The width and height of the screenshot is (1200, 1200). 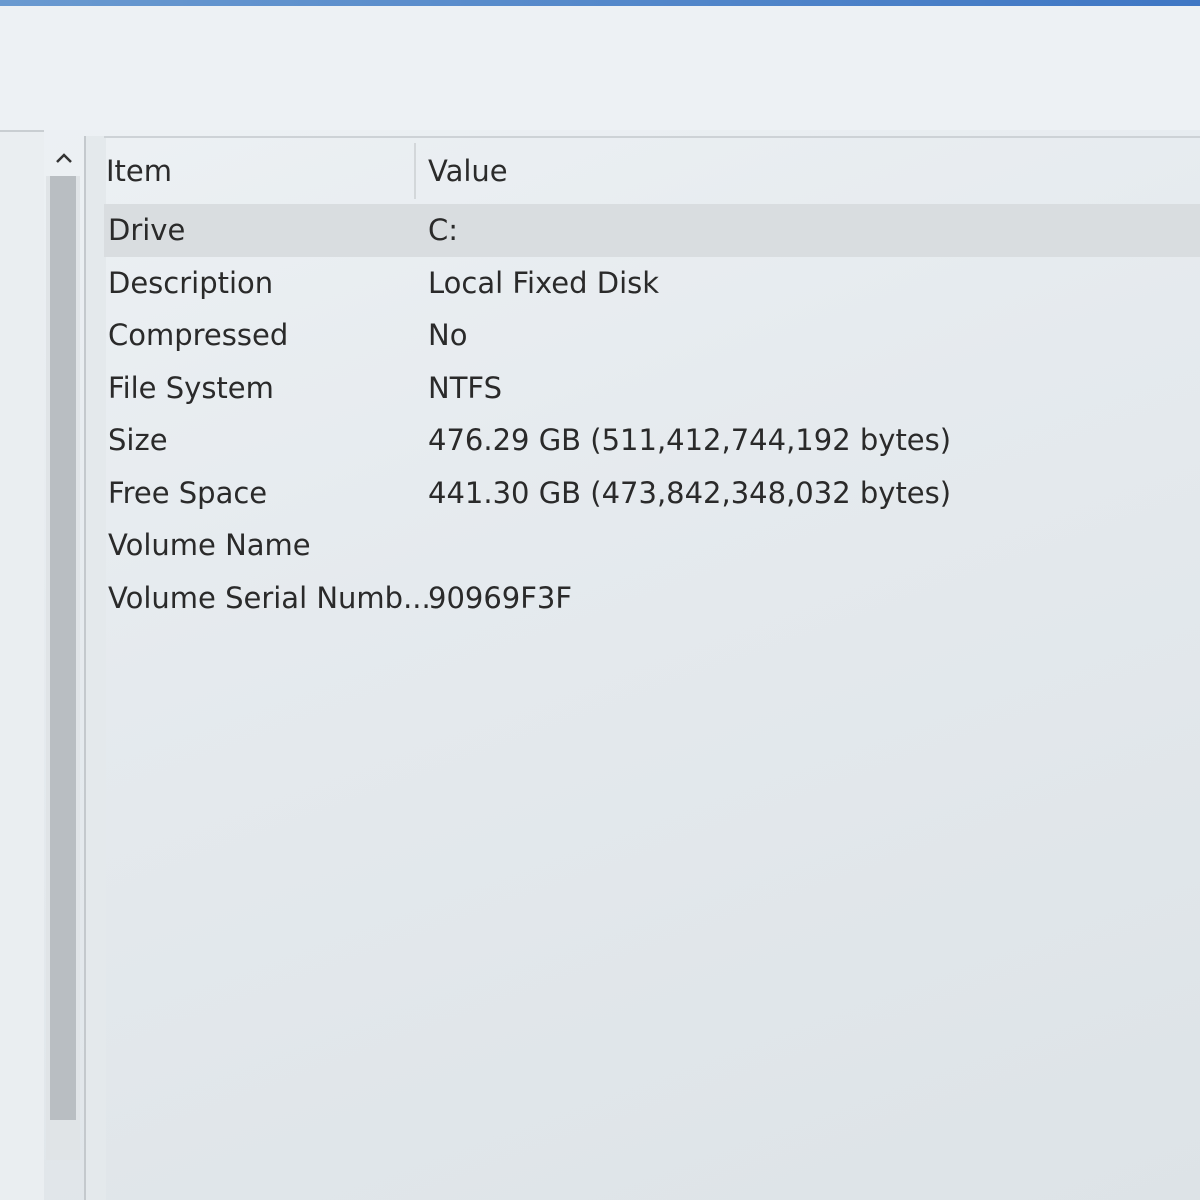 What do you see at coordinates (652, 598) in the screenshot?
I see `table-row: Volume Serial Numb... 90969F3F` at bounding box center [652, 598].